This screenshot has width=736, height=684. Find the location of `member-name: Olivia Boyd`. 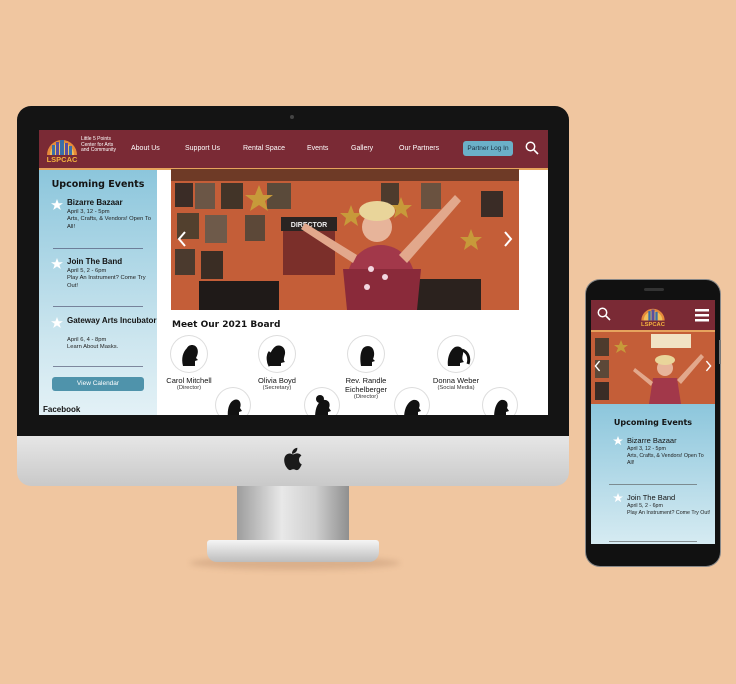

member-name: Olivia Boyd is located at coordinates (277, 380).